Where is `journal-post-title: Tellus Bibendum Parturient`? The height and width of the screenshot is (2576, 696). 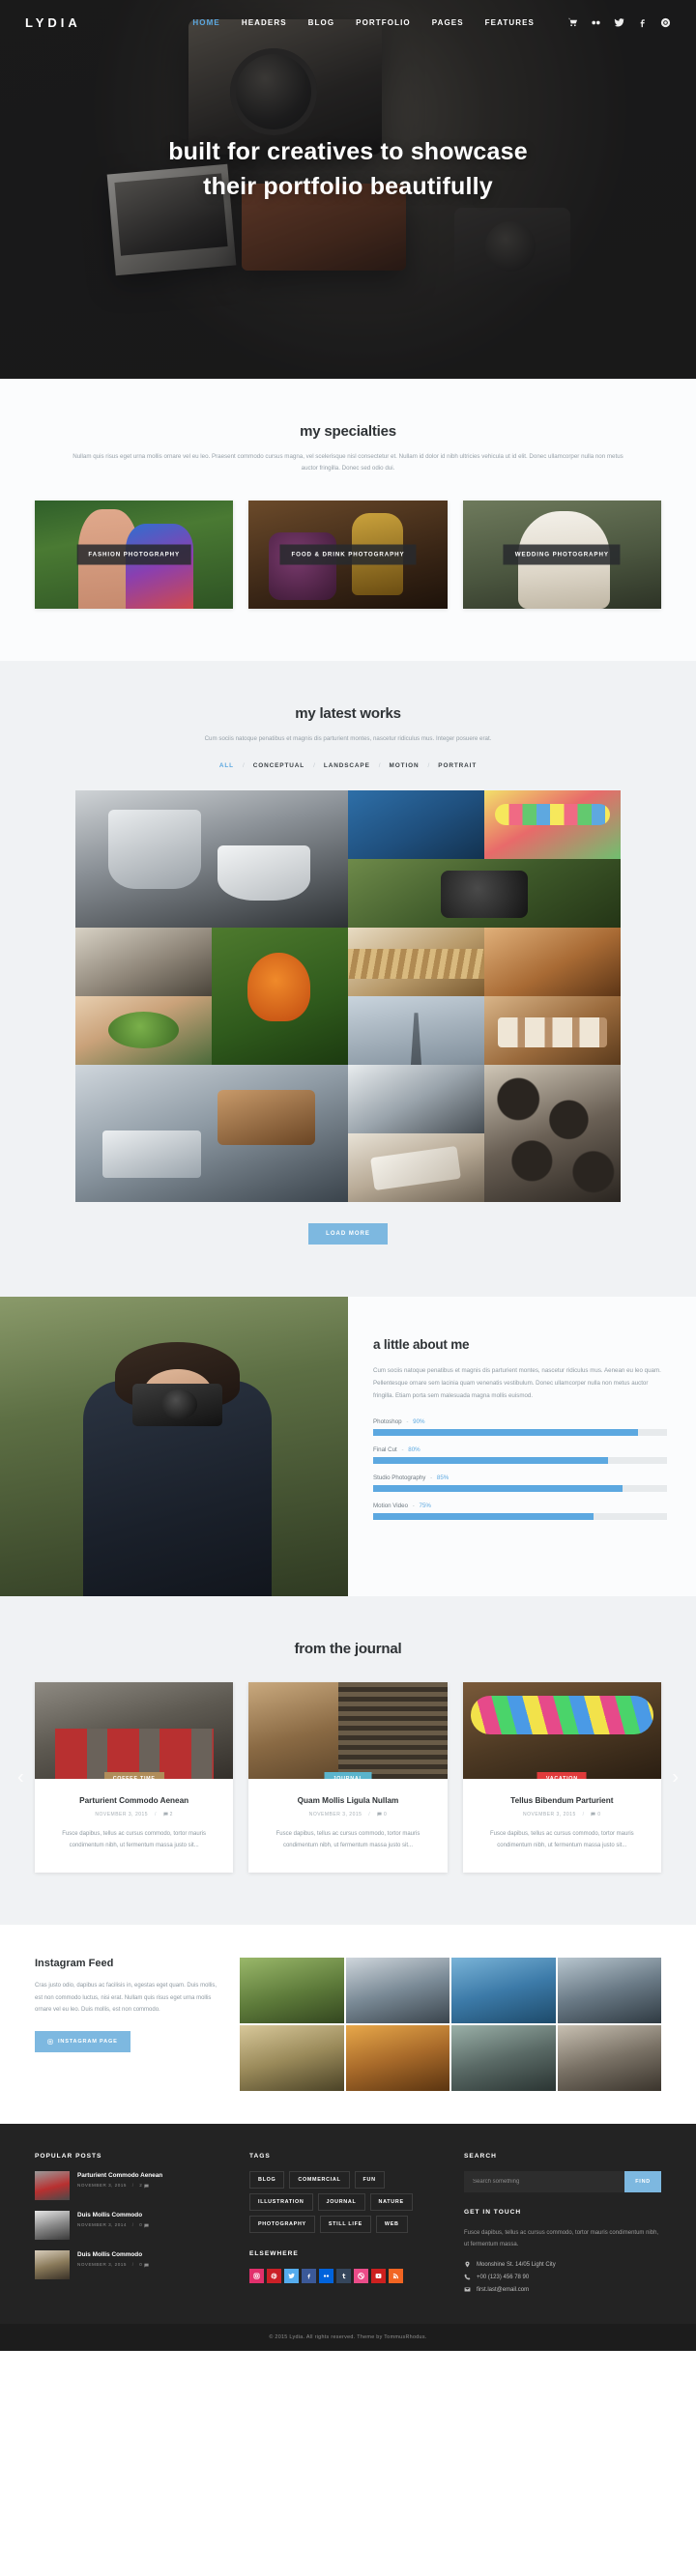
journal-post-title: Tellus Bibendum Parturient is located at coordinates (563, 1801).